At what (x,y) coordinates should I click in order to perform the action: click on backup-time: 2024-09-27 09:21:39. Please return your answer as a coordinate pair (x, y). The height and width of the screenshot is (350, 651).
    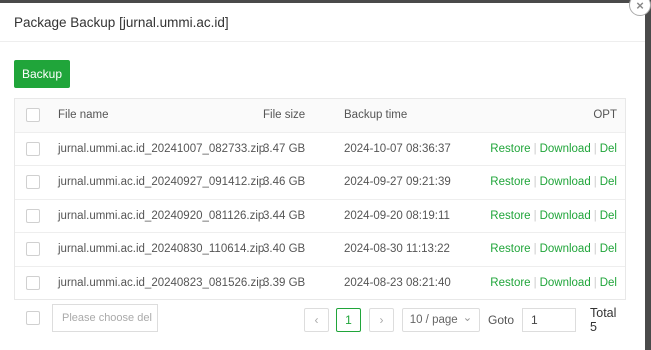
    Looking at the image, I should click on (397, 182).